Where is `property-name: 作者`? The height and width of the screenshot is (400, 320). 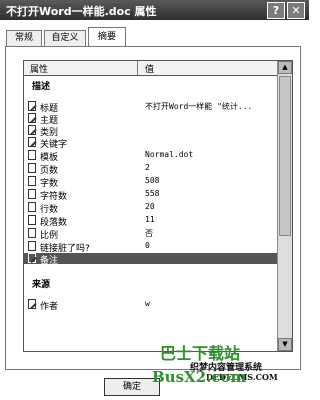
property-name: 作者 is located at coordinates (49, 307).